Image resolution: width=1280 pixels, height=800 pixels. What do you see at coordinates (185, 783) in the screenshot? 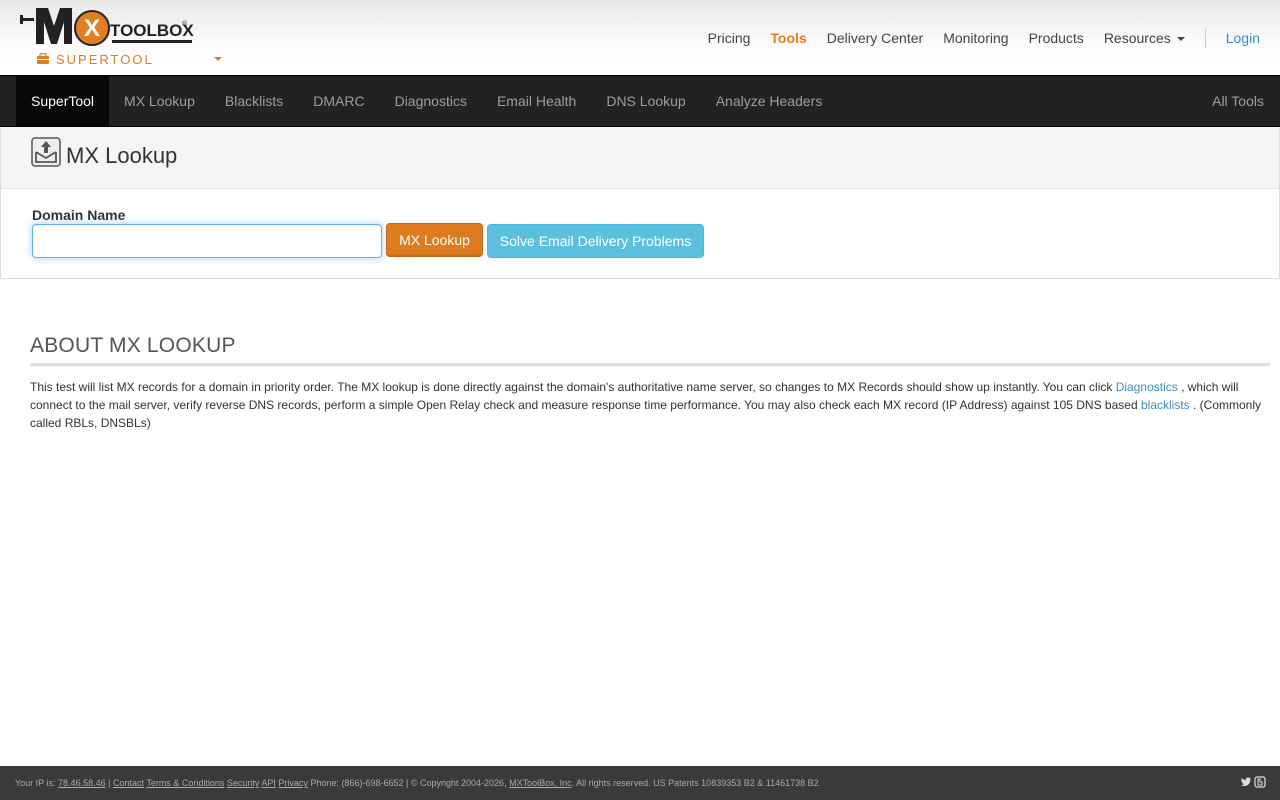
I see `terms-link: Terms & Conditions` at bounding box center [185, 783].